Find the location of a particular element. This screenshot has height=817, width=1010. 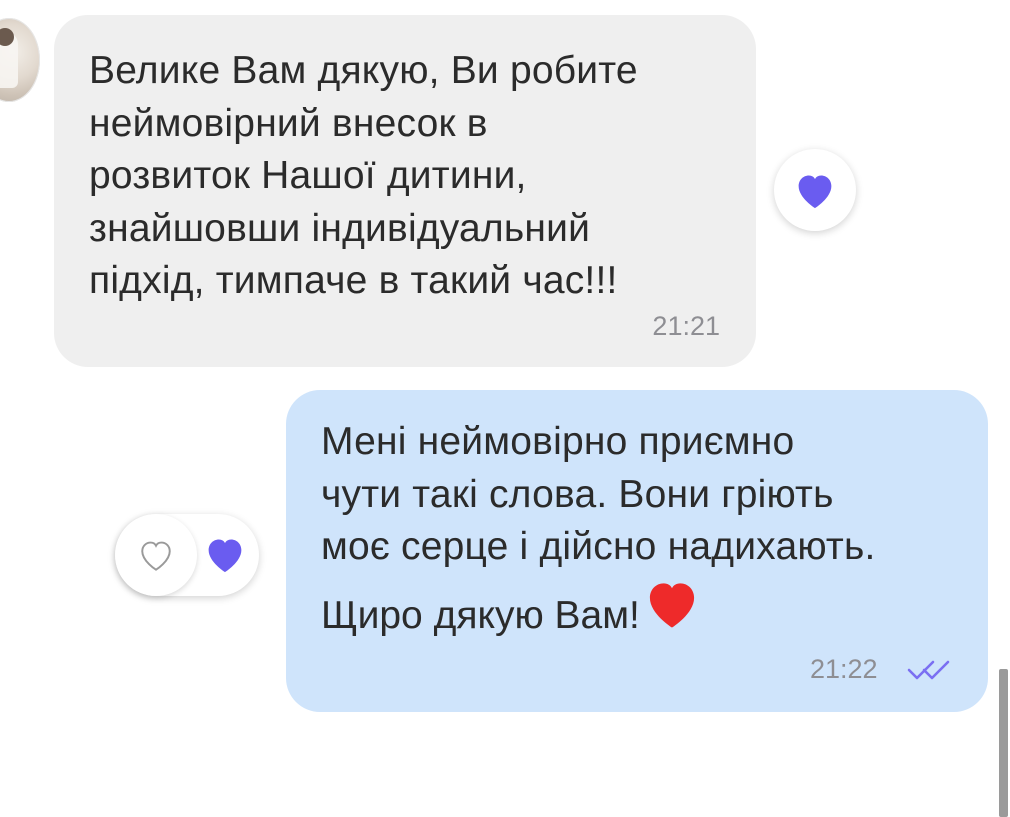

heart-outline-icon is located at coordinates (156, 556).